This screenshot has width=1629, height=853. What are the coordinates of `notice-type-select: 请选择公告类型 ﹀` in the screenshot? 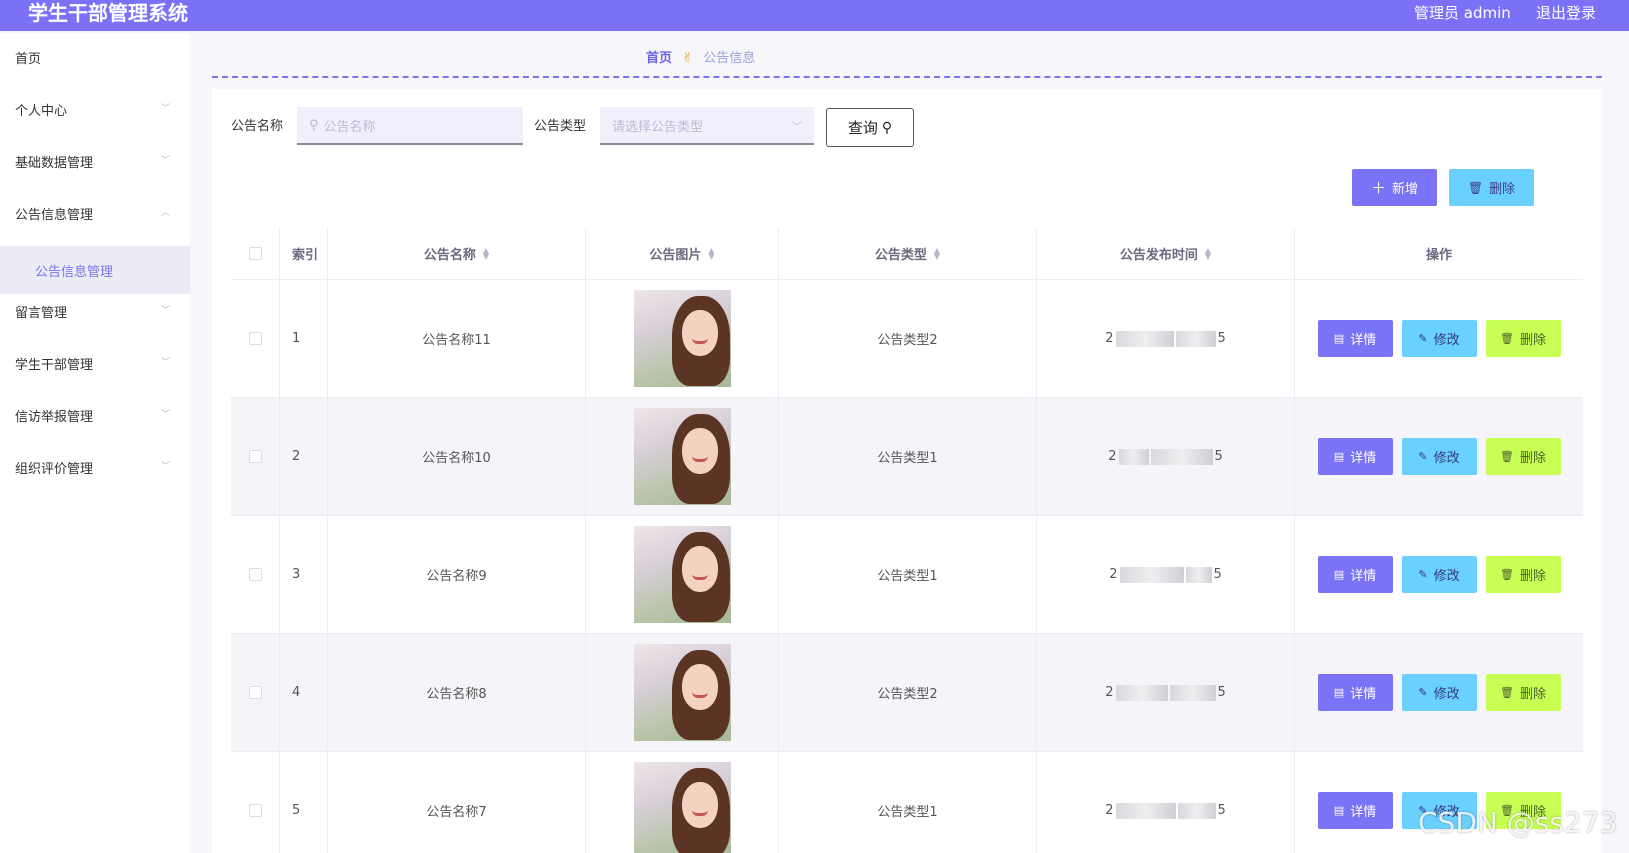 It's located at (707, 126).